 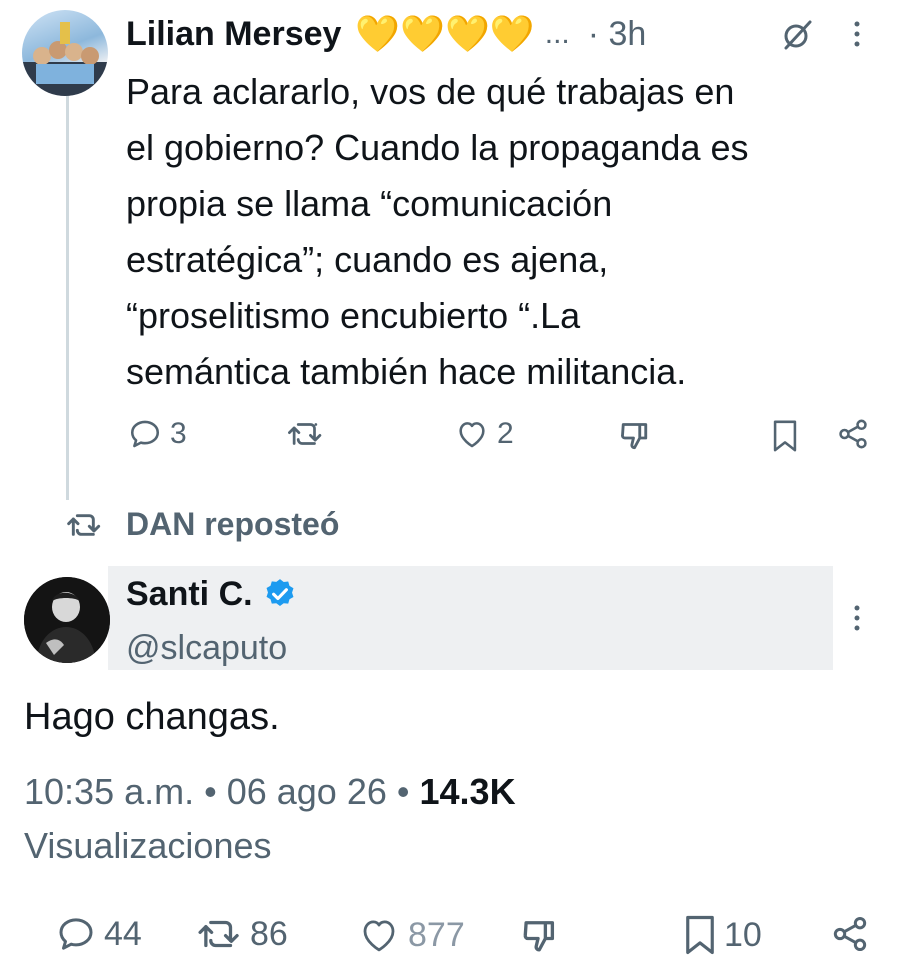 What do you see at coordinates (723, 935) in the screenshot?
I see `bookmark-button: 10` at bounding box center [723, 935].